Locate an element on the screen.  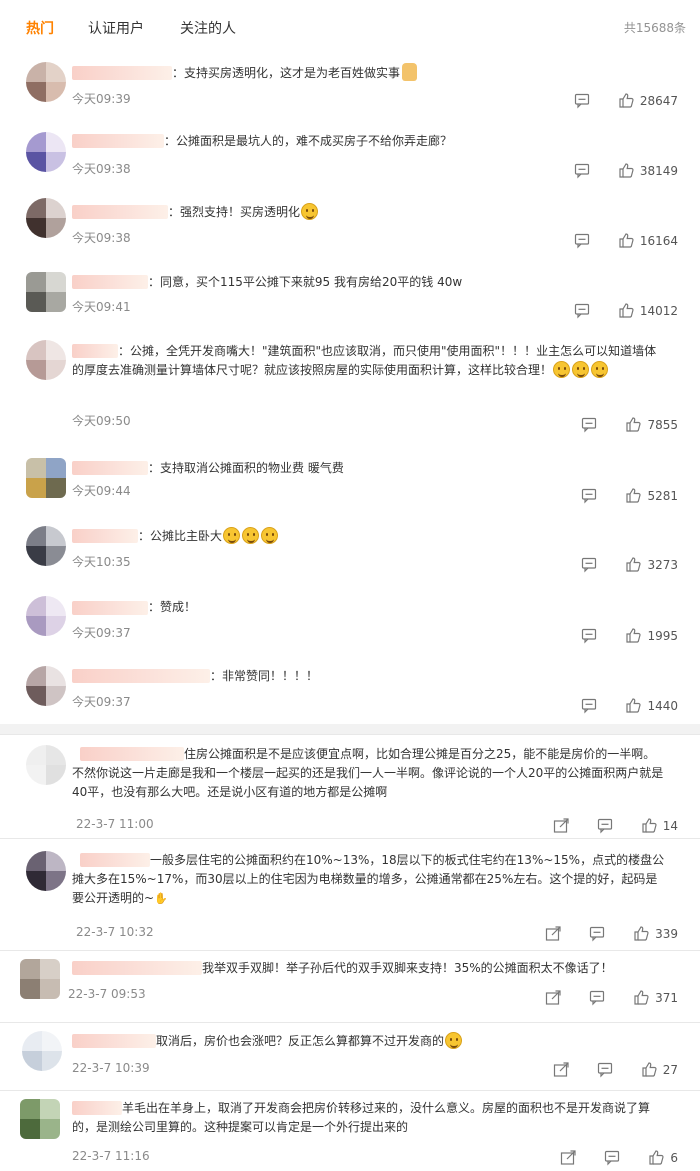
reply-actions: 6 is located at coordinates (608, 1157).